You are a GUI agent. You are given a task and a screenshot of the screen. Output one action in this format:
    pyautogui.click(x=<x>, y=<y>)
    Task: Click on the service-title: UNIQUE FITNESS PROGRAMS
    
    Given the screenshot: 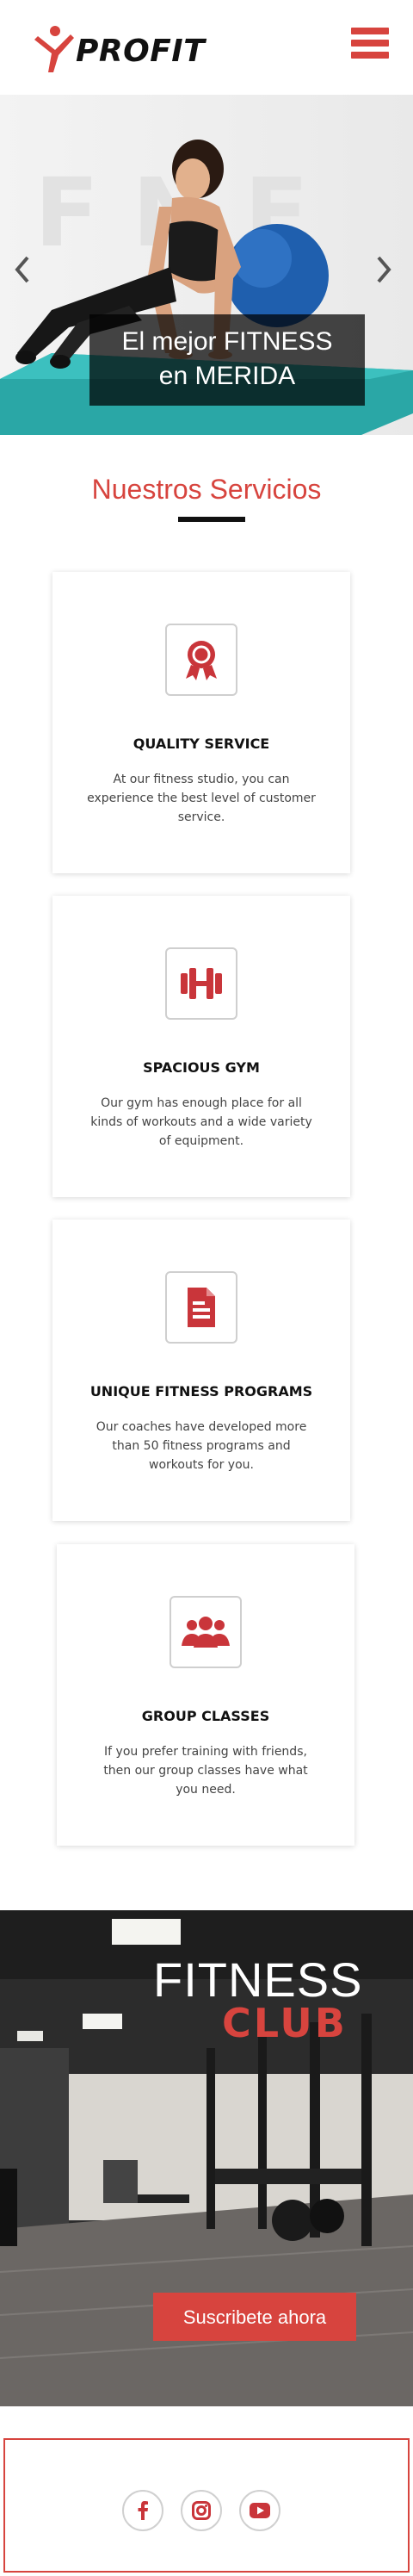 What is the action you would take?
    pyautogui.click(x=201, y=1391)
    